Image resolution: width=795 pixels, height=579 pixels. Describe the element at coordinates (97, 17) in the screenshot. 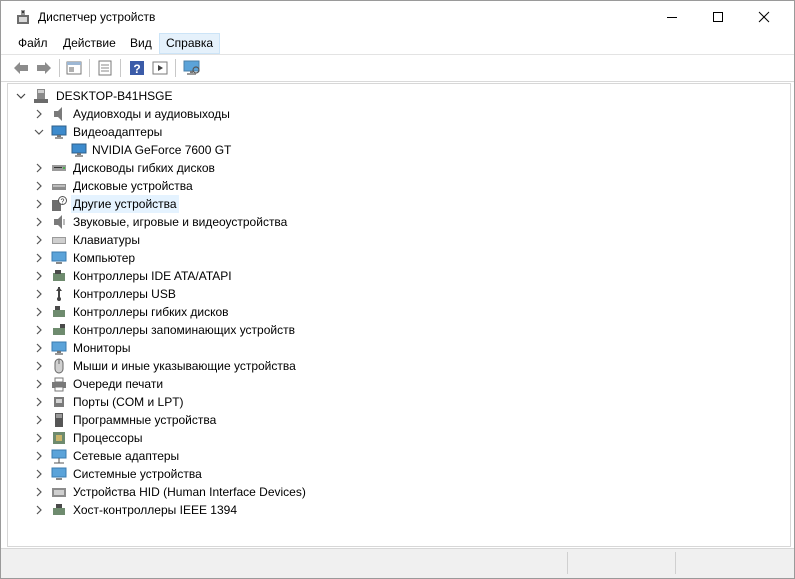

I see `window-title: Диспетчер устройств` at that location.